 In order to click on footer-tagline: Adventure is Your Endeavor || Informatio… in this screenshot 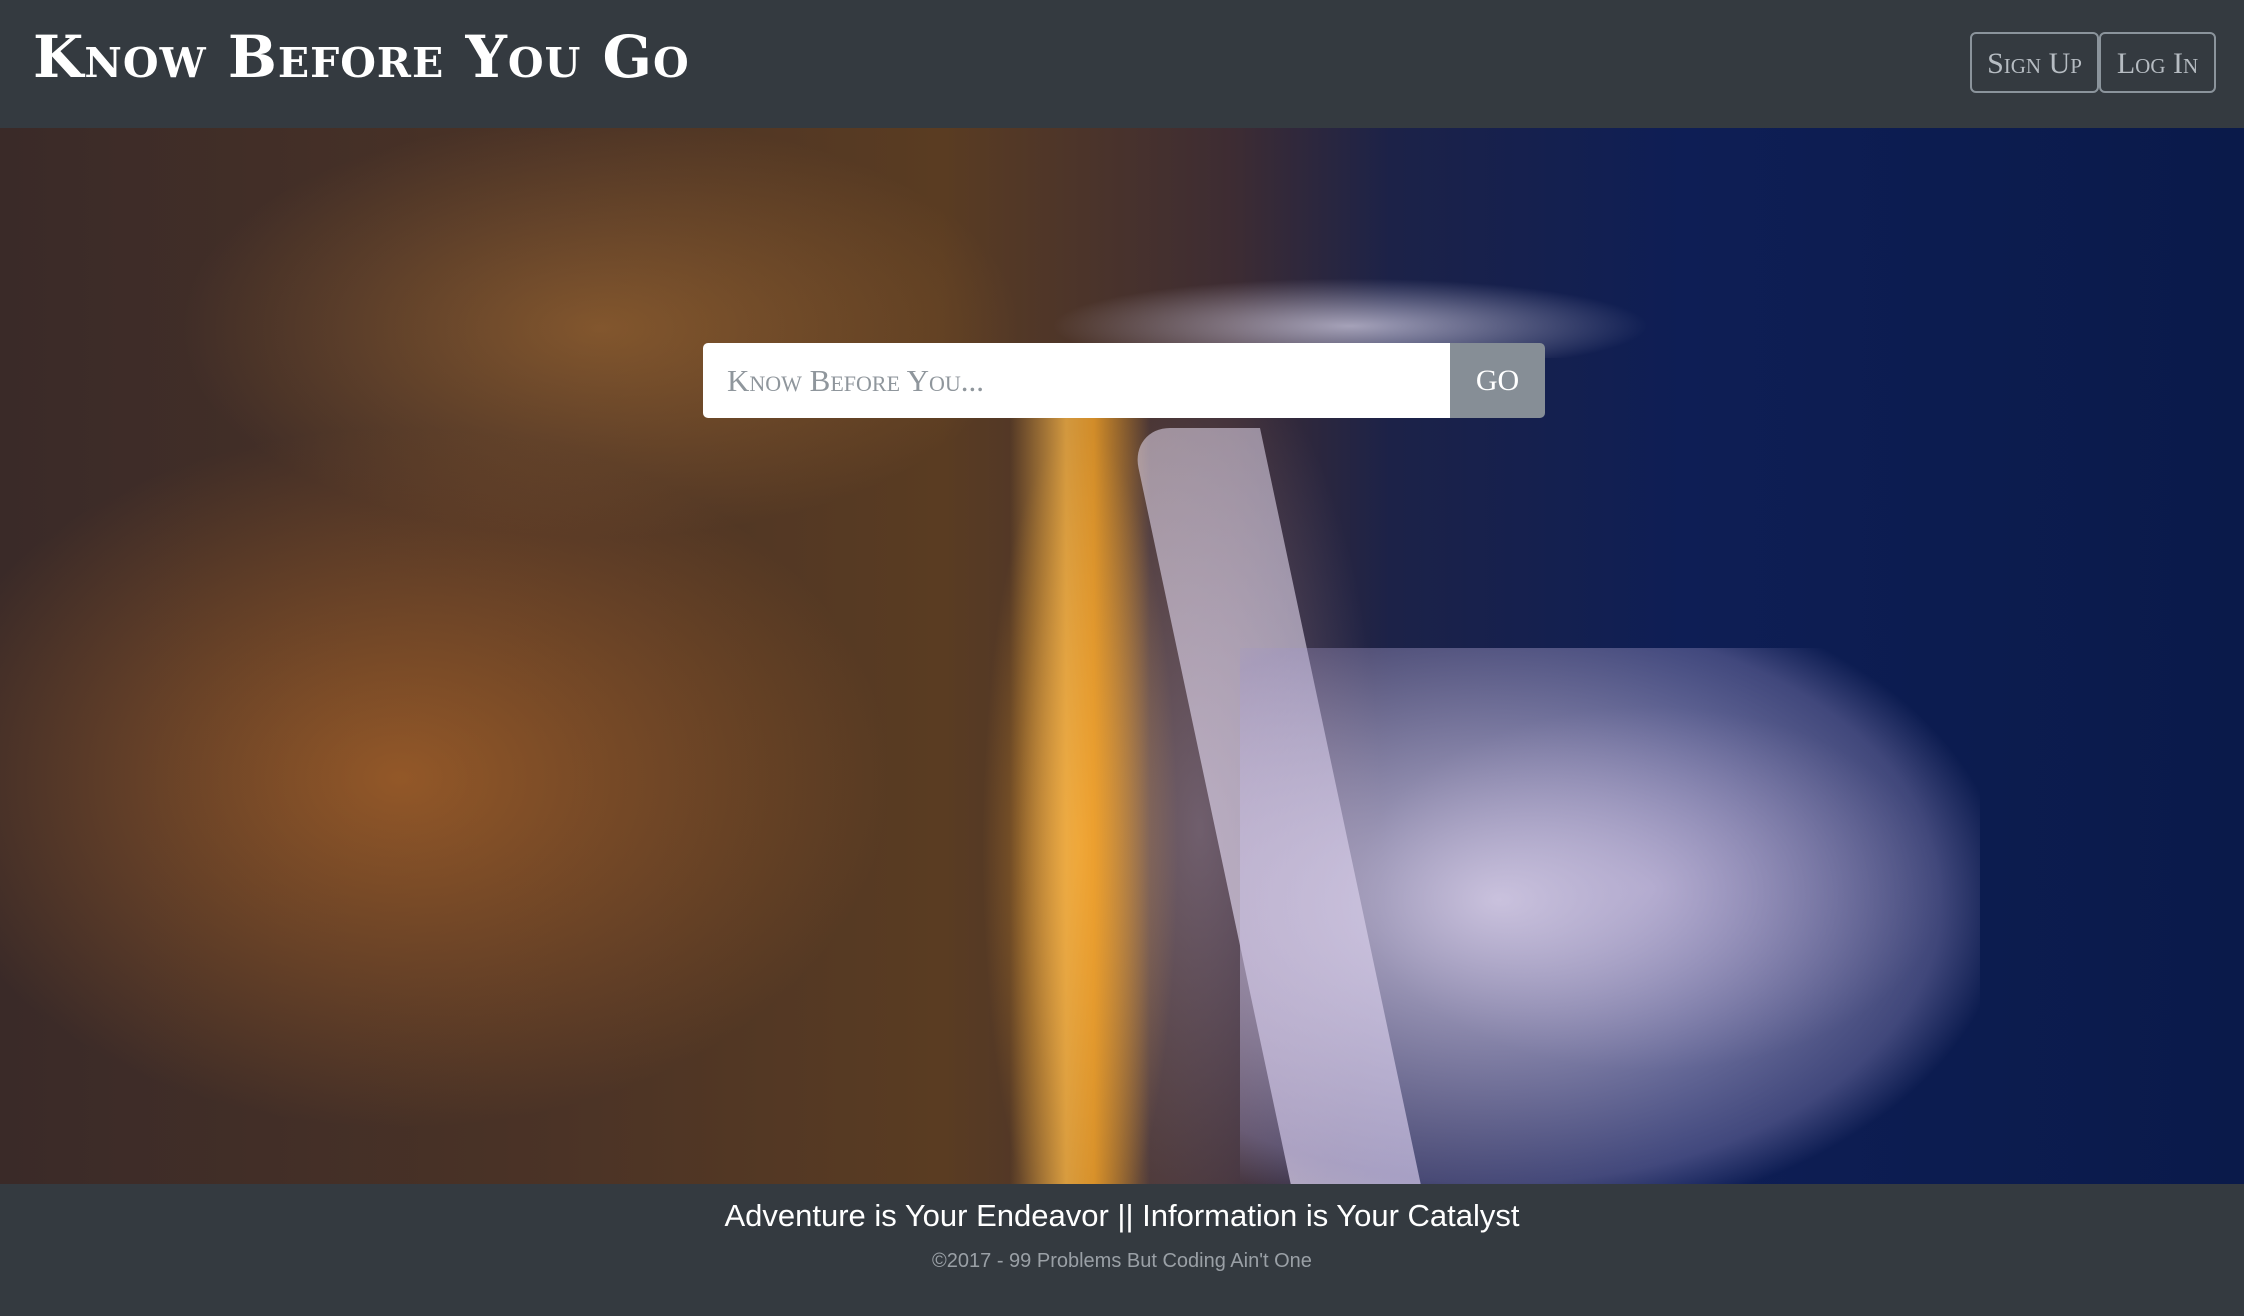, I will do `click(1122, 1215)`.